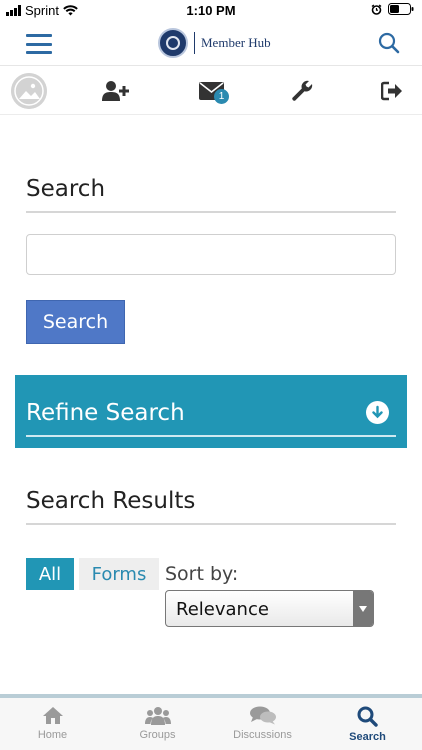 Image resolution: width=422 pixels, height=750 pixels. Describe the element at coordinates (202, 574) in the screenshot. I see `sort-by-label: Sort by:` at that location.